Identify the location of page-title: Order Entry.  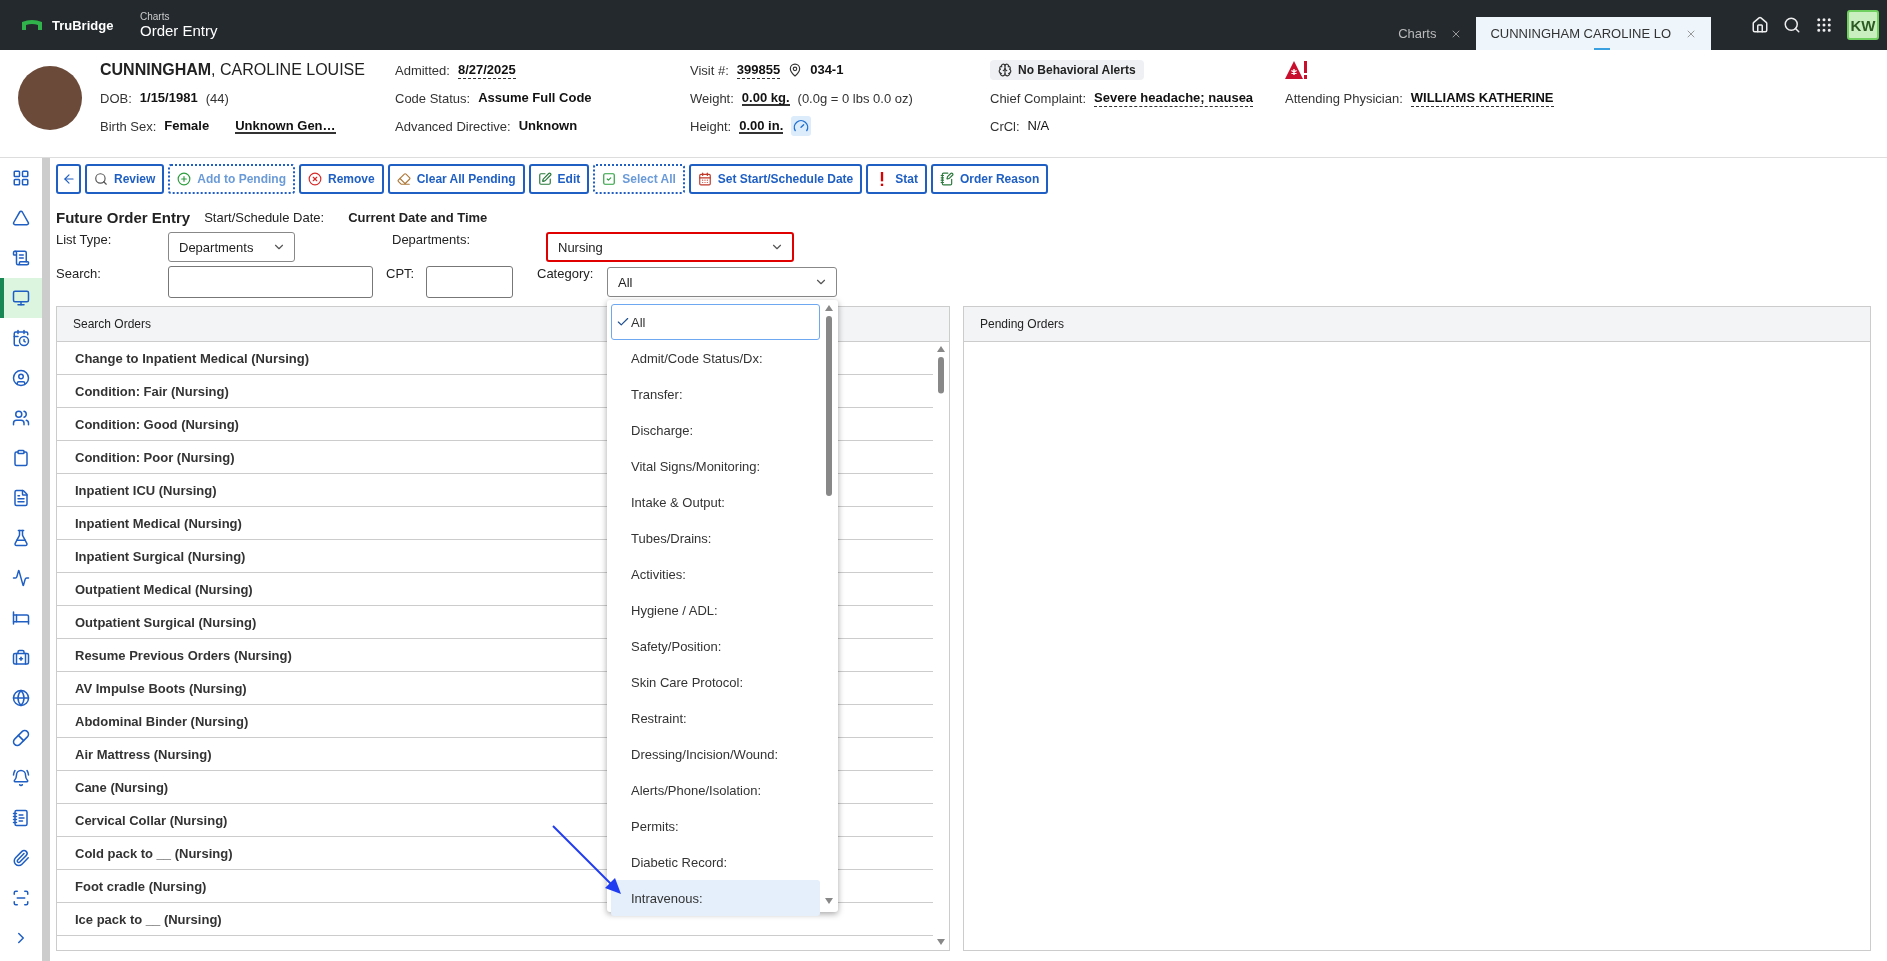
(179, 30).